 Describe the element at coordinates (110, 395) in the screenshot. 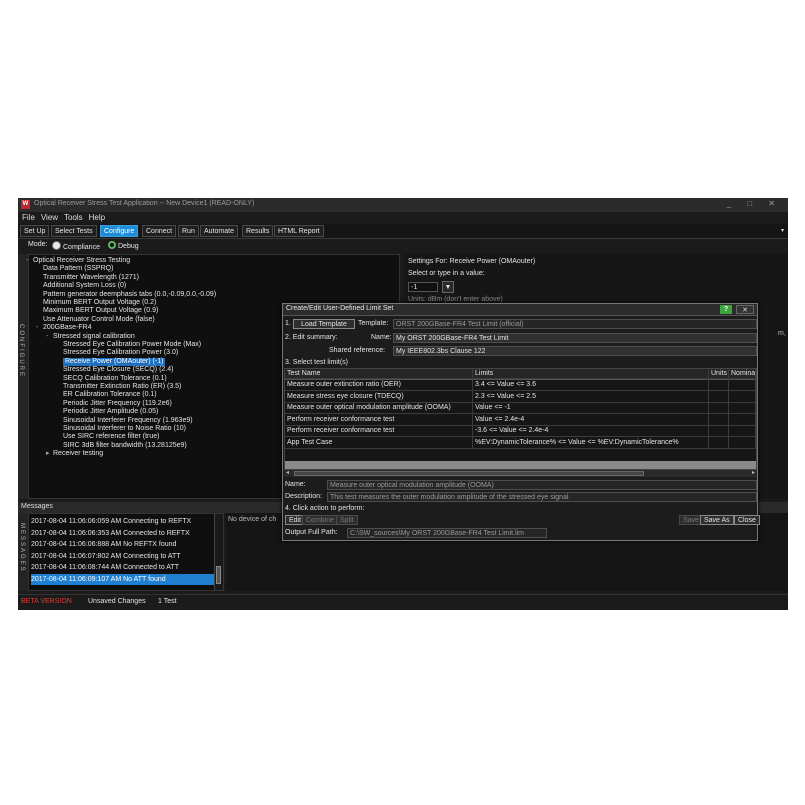

I see `tree-item: ER Calibration Tolerance (0.1)` at that location.